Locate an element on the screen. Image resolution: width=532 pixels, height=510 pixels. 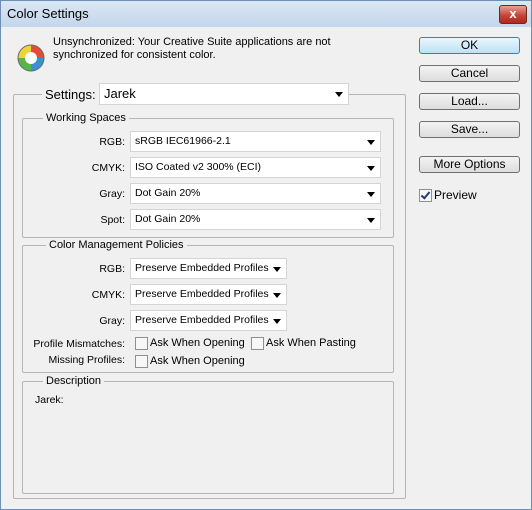
description-text: Jarek: is located at coordinates (49, 400).